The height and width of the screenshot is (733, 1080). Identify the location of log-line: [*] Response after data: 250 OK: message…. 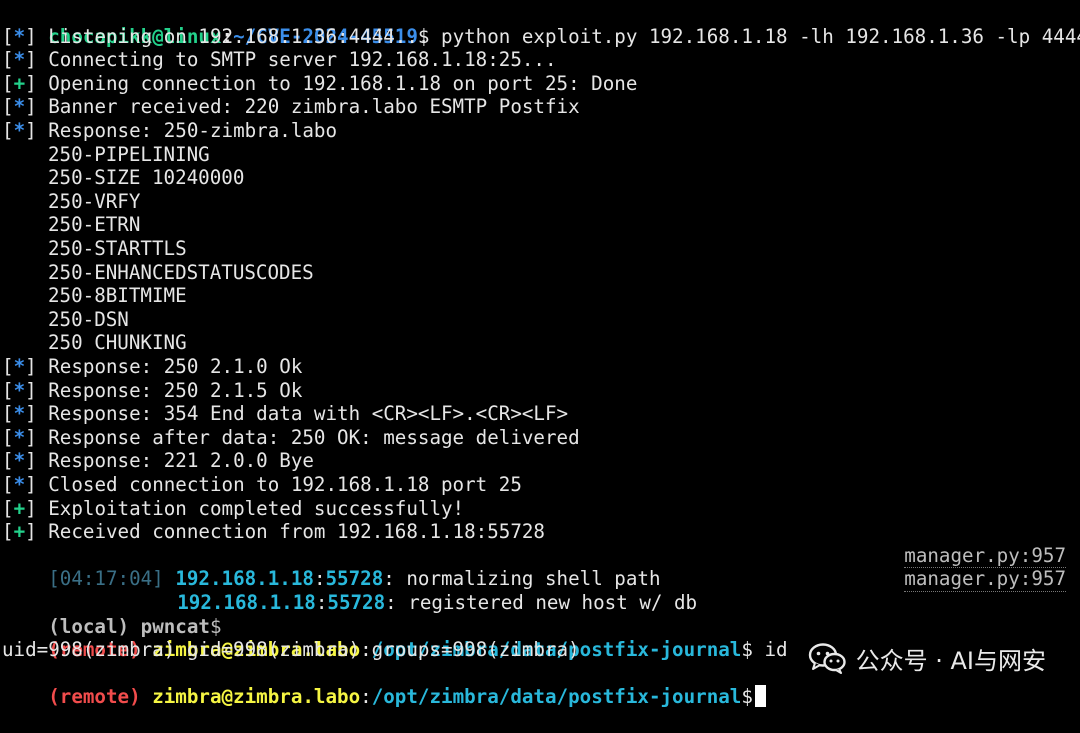
(291, 437).